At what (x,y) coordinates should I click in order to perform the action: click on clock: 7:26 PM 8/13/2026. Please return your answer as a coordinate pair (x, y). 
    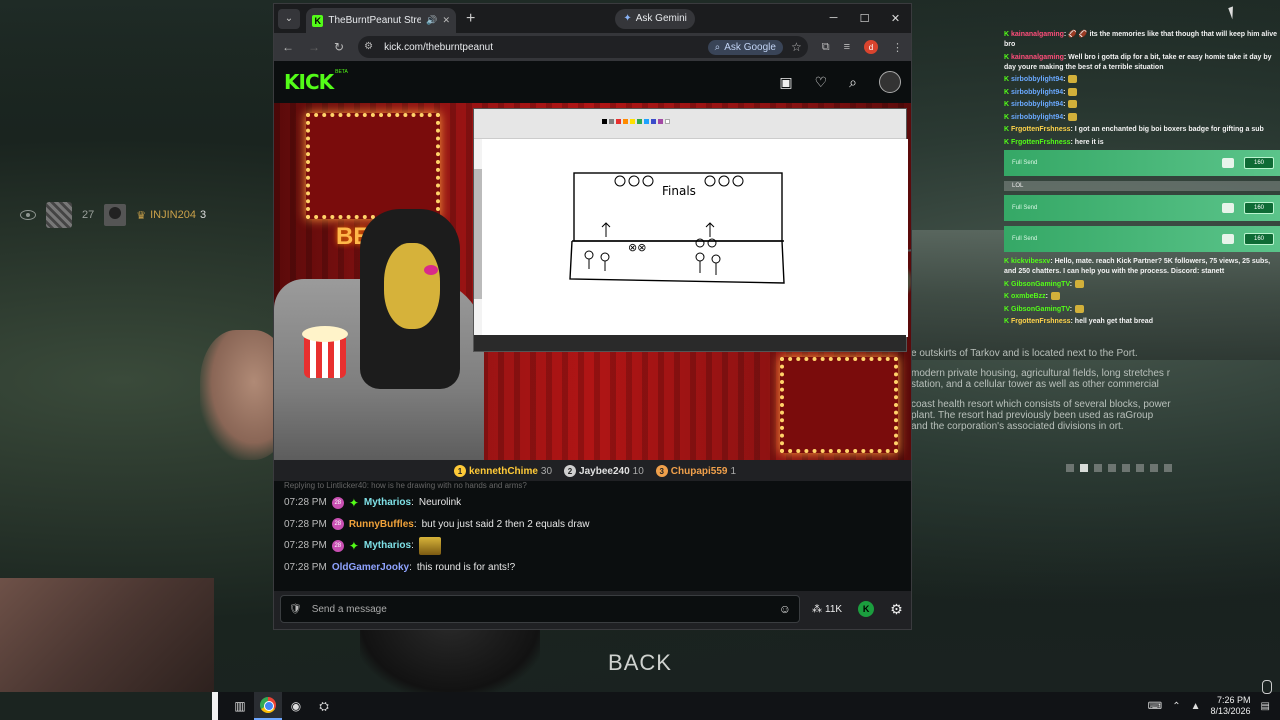
    Looking at the image, I should click on (1231, 706).